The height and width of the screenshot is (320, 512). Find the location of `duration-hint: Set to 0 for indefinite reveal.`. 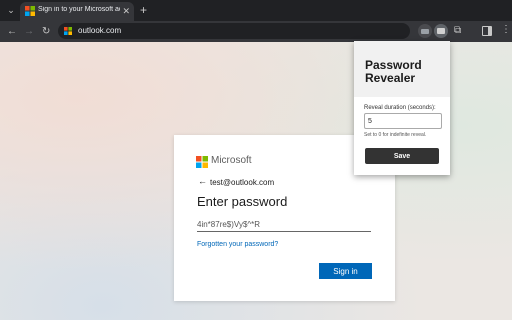

duration-hint: Set to 0 for indefinite reveal. is located at coordinates (395, 135).